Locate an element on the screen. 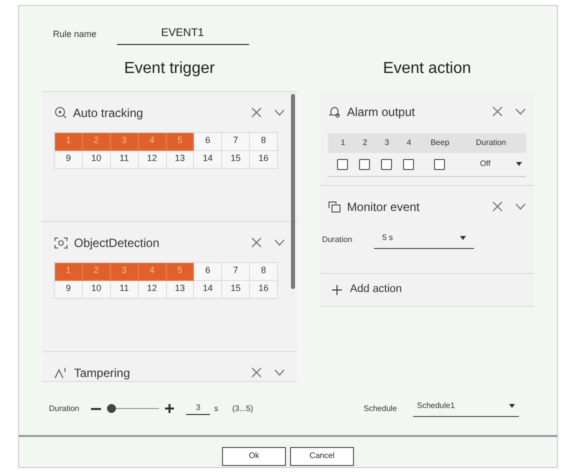 Image resolution: width=576 pixels, height=473 pixels. rule-name-field: EVENT1 is located at coordinates (182, 34).